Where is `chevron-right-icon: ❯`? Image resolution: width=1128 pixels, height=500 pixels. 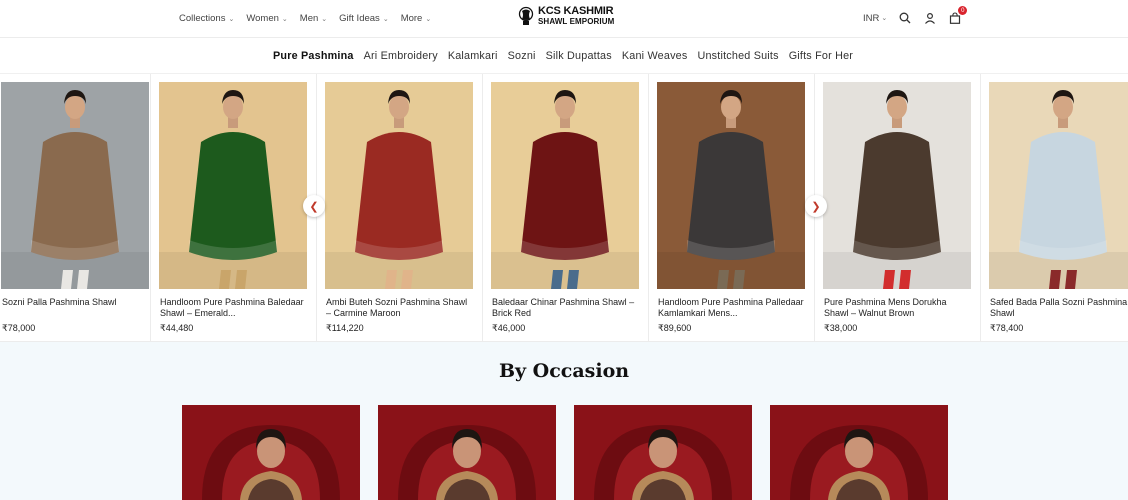 chevron-right-icon: ❯ is located at coordinates (816, 206).